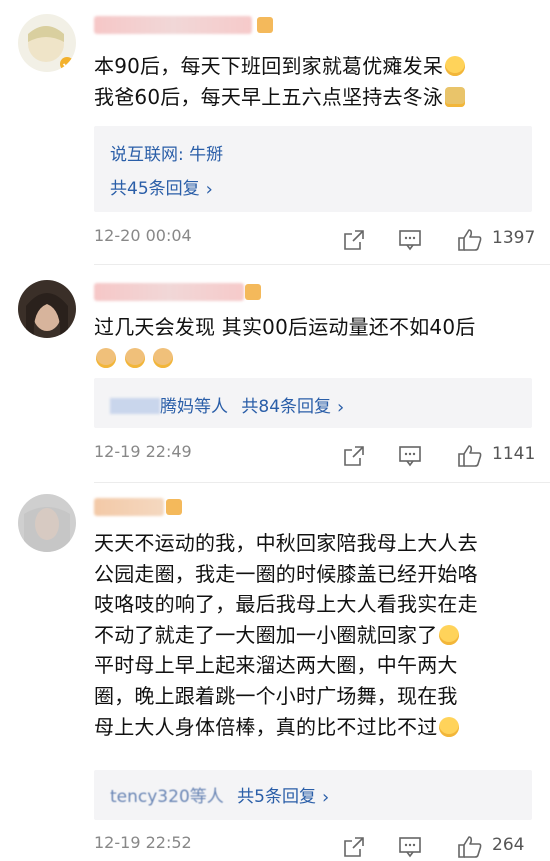  Describe the element at coordinates (315, 456) in the screenshot. I see `comment-meta: 12-19 22:49 1141` at that location.